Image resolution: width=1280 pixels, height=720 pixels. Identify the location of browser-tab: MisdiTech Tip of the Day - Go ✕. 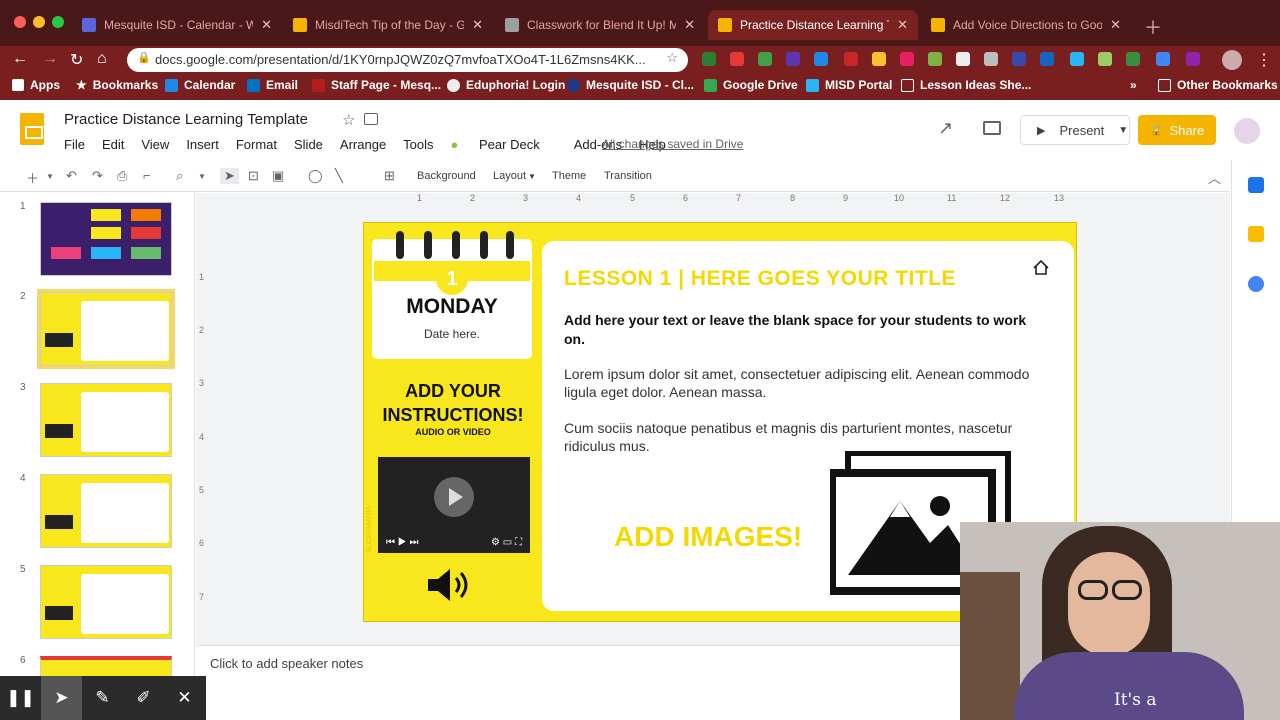
(388, 25).